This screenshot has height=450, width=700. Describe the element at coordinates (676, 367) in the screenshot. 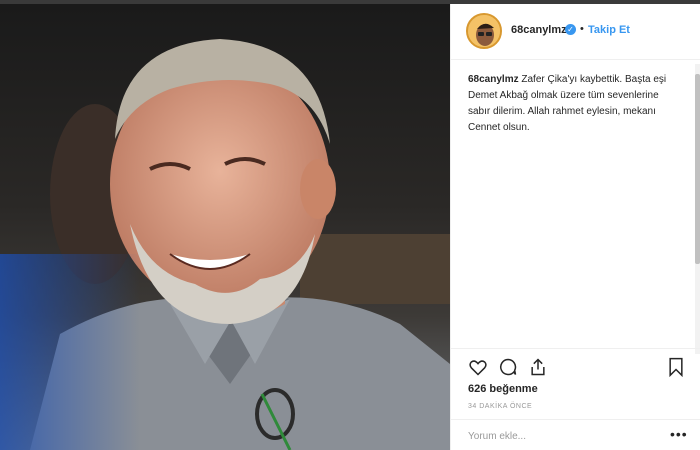

I see `bookmark-icon` at that location.